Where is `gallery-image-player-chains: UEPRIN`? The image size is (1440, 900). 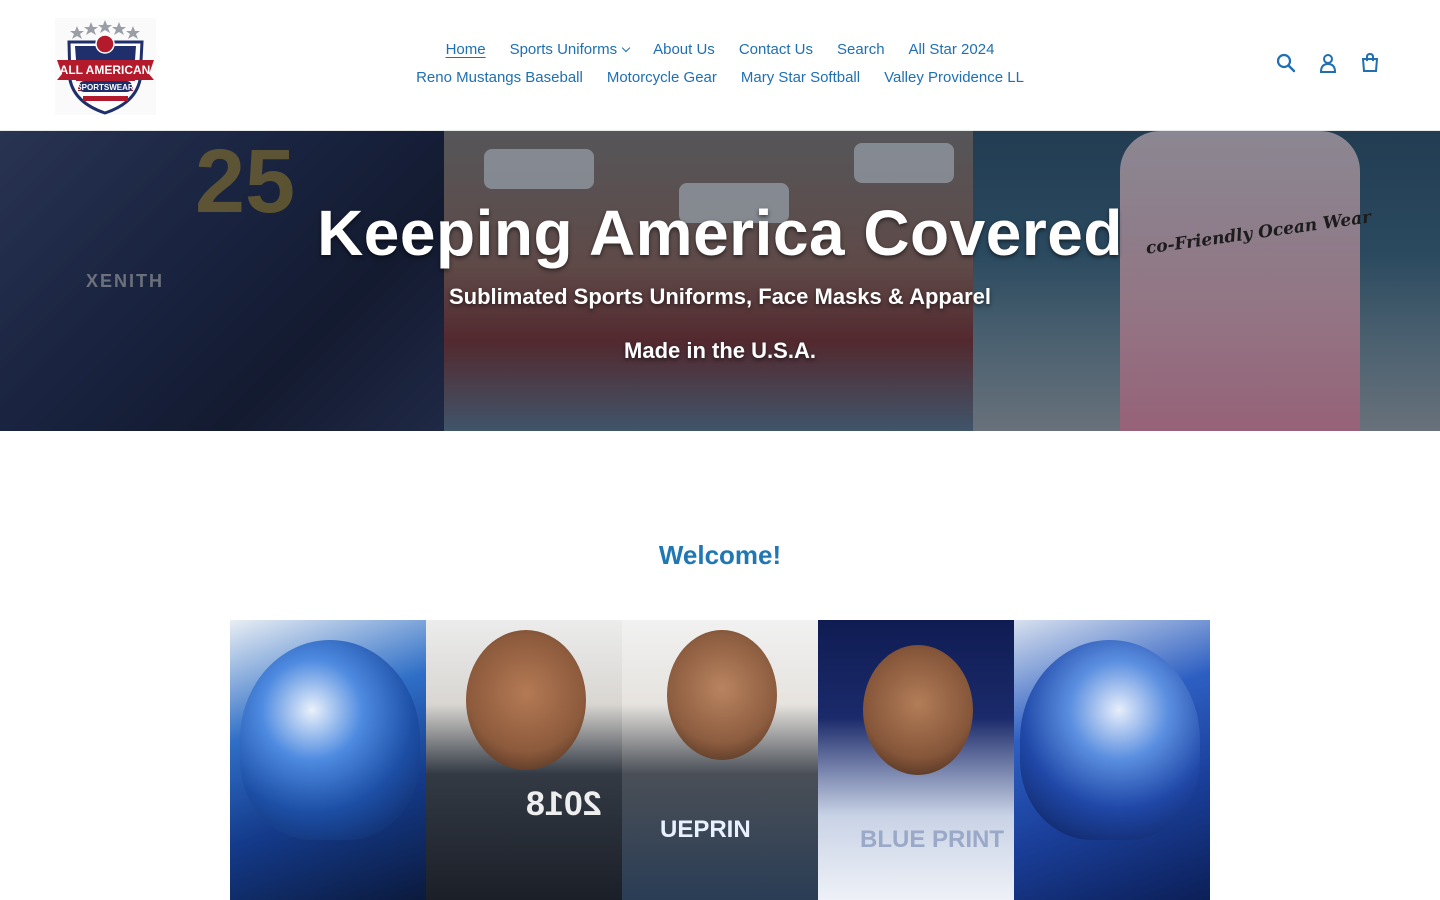
gallery-image-player-chains: UEPRIN is located at coordinates (720, 760).